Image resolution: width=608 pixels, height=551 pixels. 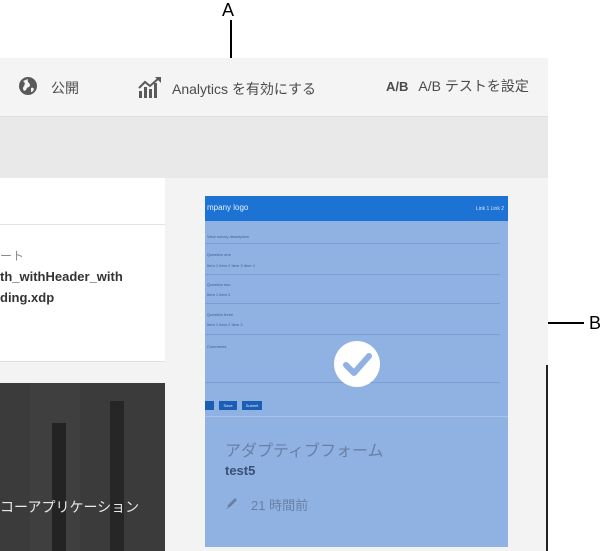 I want to click on thumb-form-header: mpany logo Link 1 Link 2, so click(x=356, y=208).